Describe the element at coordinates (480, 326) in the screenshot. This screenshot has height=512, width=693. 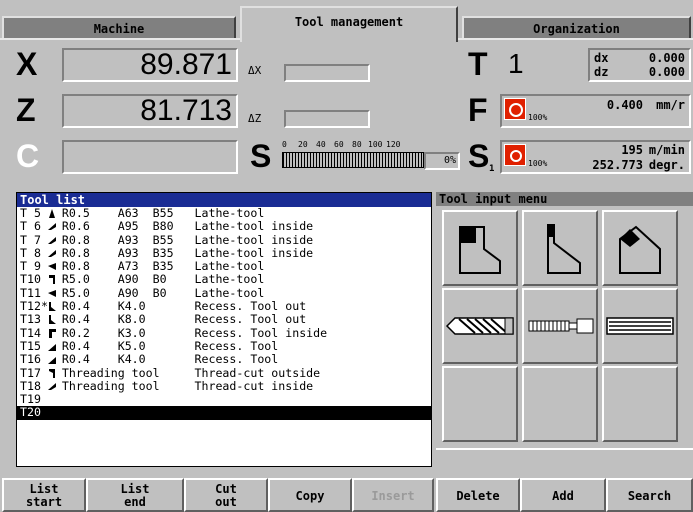
I see `drill-button` at that location.